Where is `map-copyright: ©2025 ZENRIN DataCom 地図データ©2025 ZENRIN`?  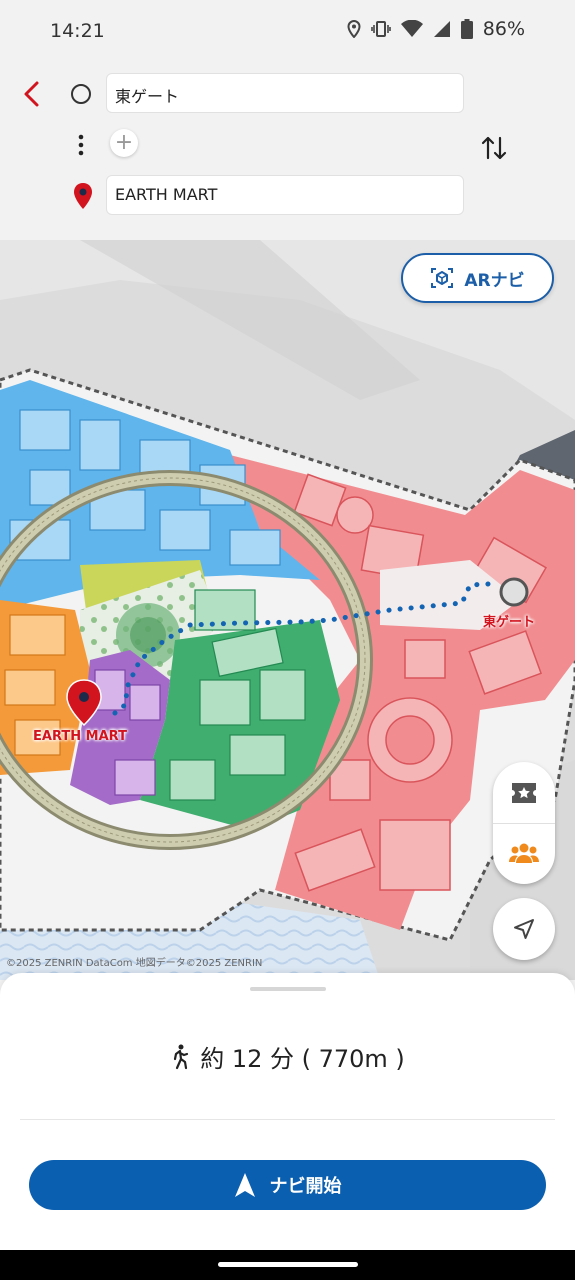 map-copyright: ©2025 ZENRIN DataCom 地図データ©2025 ZENRIN is located at coordinates (134, 963).